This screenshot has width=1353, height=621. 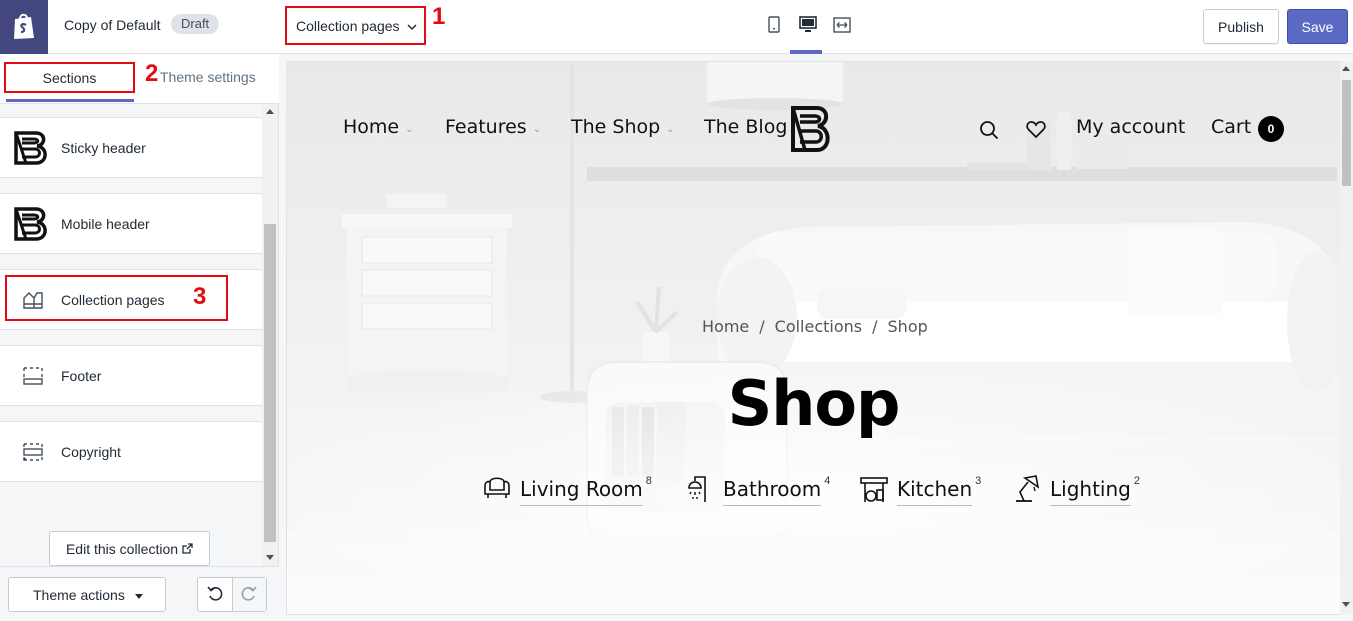 I want to click on copyright-icon, so click(x=33, y=452).